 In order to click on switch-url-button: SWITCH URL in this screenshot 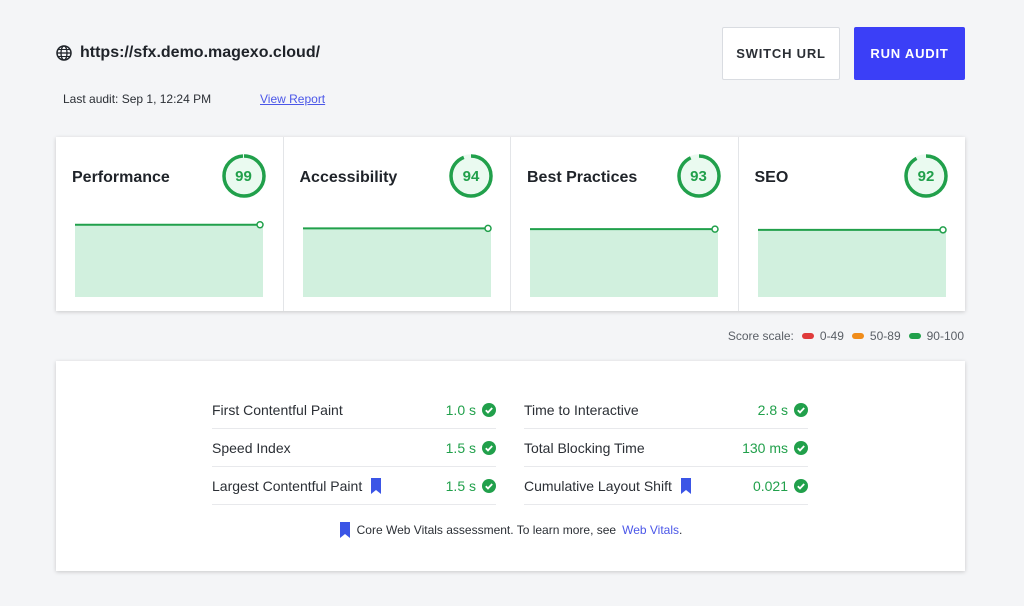, I will do `click(781, 53)`.